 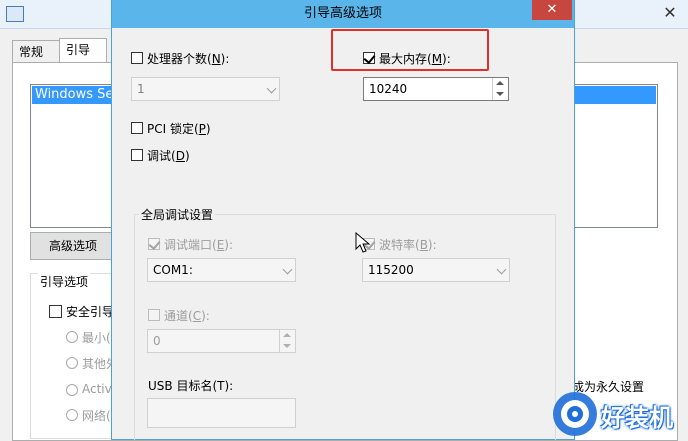 I want to click on usb-target-label: USB 目标名(T):, so click(x=191, y=386).